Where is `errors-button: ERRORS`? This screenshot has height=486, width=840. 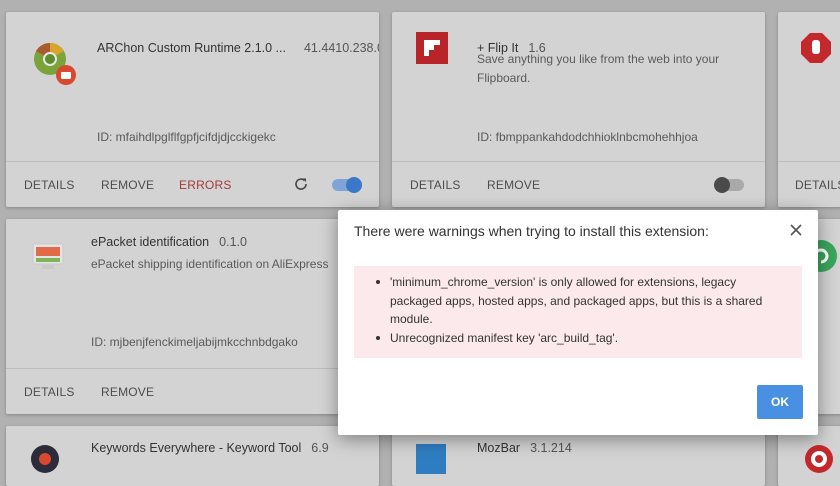
errors-button: ERRORS is located at coordinates (205, 185).